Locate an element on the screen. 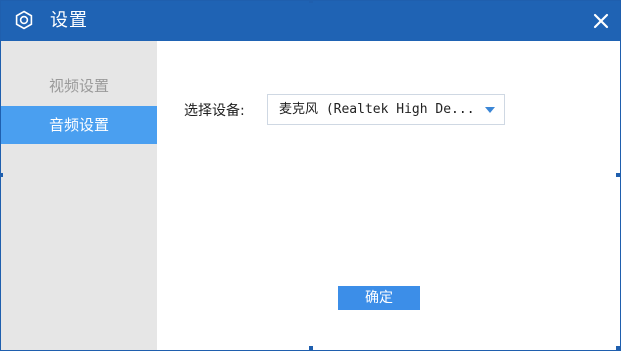 This screenshot has width=621, height=351. device-label: 选择设备: is located at coordinates (214, 111).